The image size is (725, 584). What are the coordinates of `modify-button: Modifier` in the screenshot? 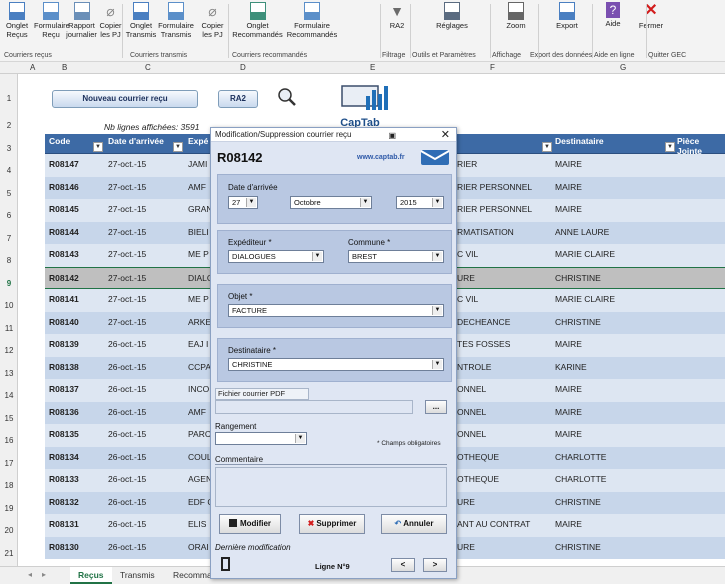 It's located at (250, 524).